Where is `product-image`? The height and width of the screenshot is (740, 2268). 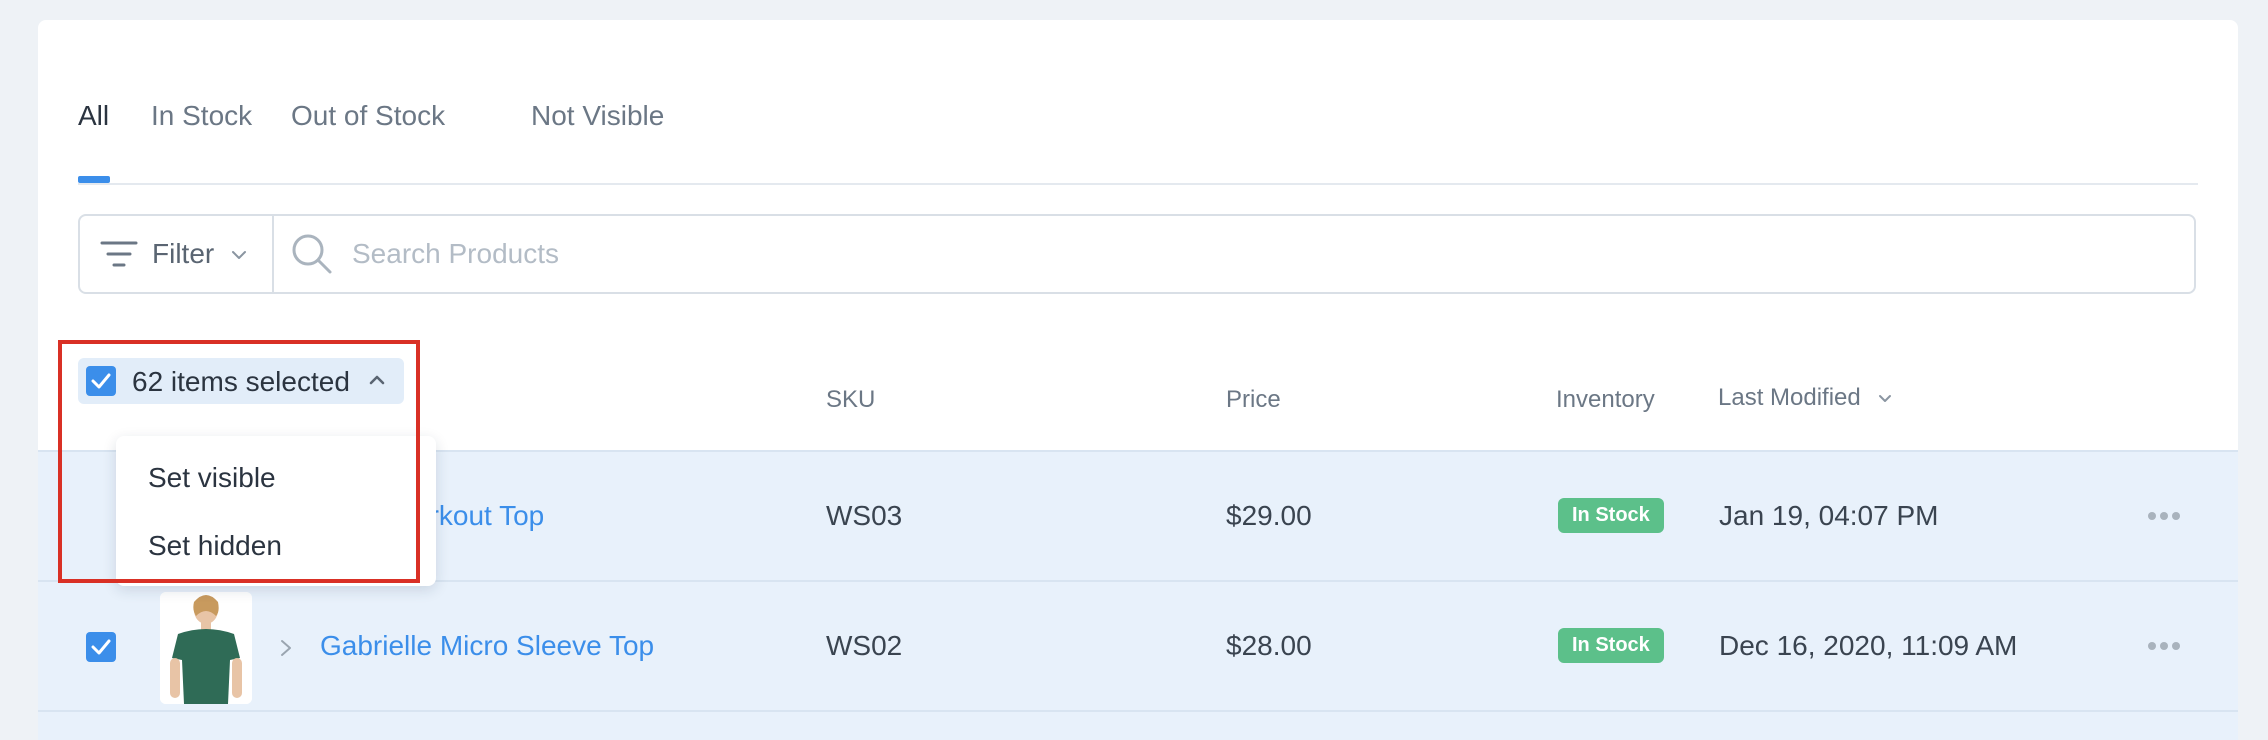
product-image is located at coordinates (206, 648).